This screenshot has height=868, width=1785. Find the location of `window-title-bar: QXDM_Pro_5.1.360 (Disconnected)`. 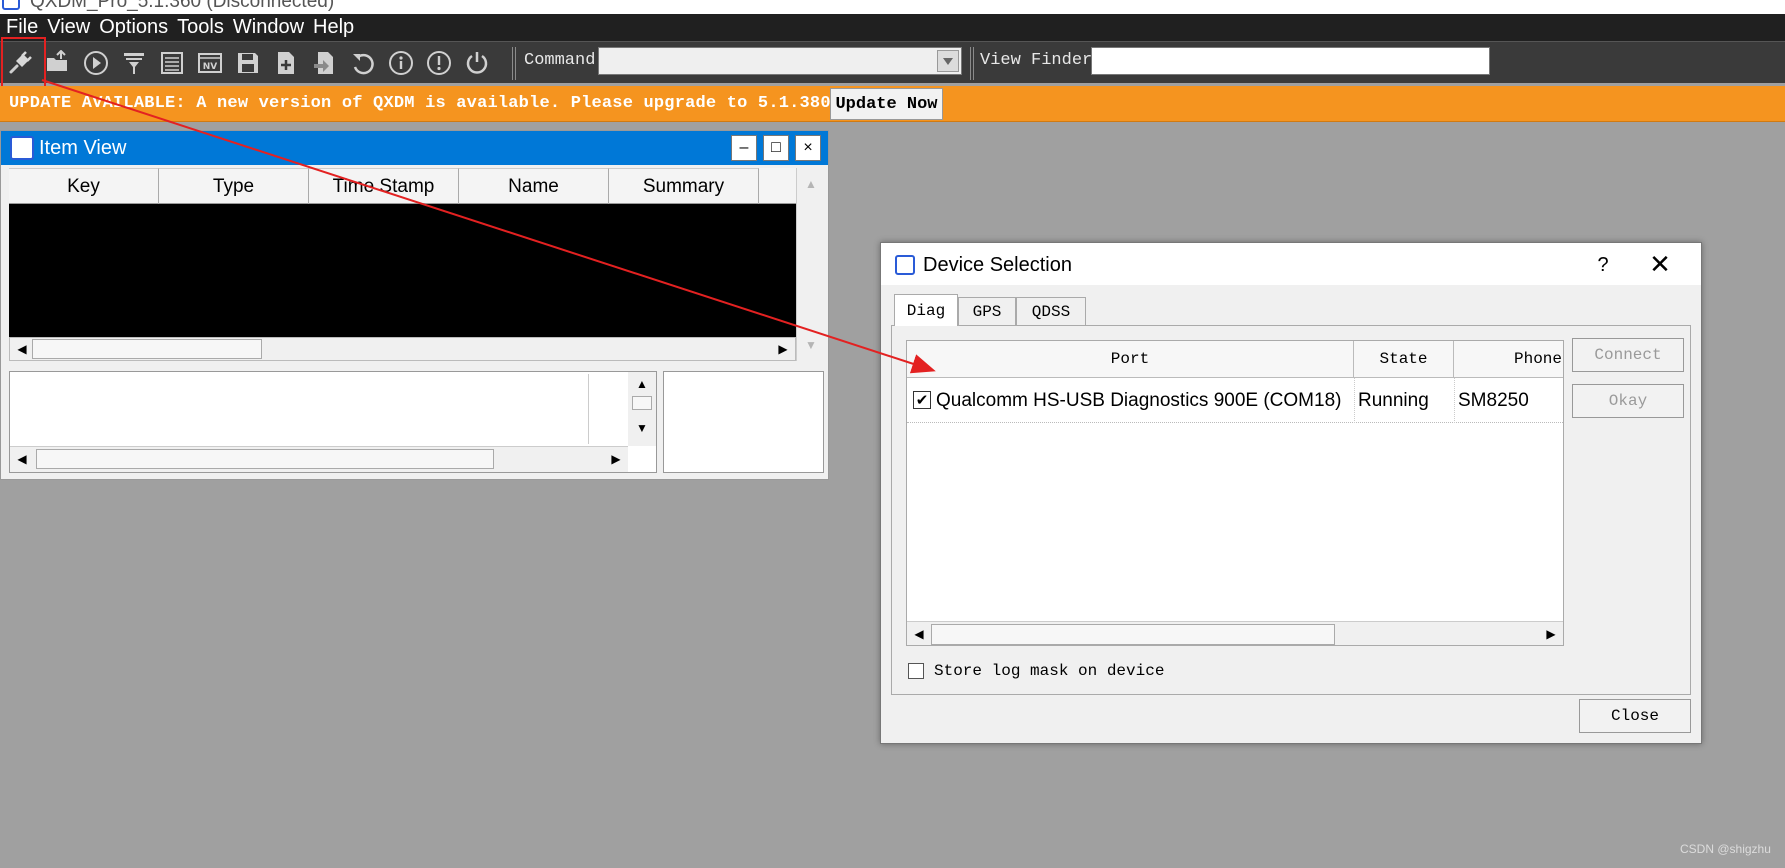

window-title-bar: QXDM_Pro_5.1.360 (Disconnected) is located at coordinates (892, 7).